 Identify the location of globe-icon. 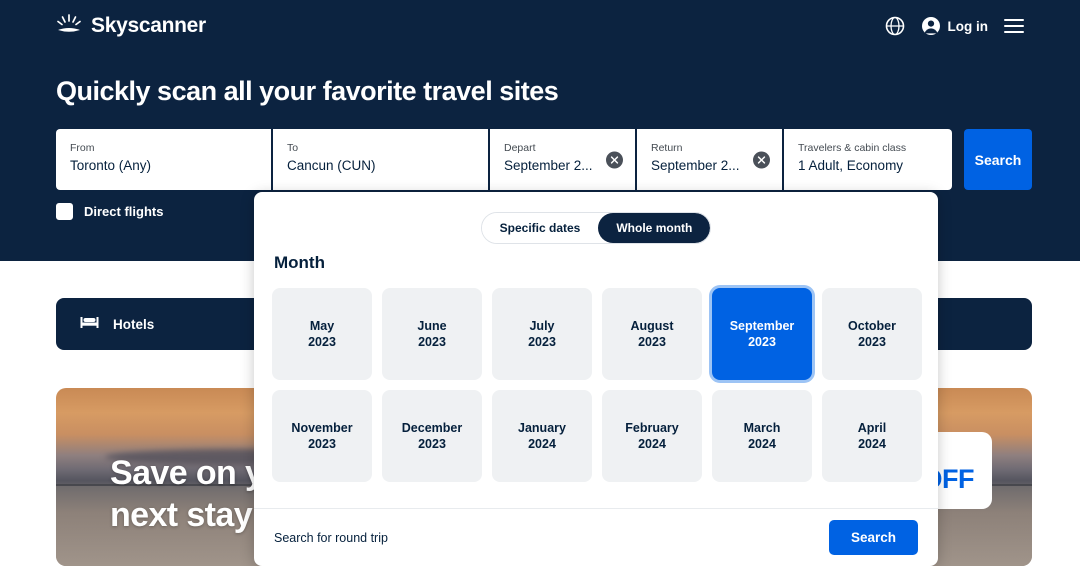
(895, 26).